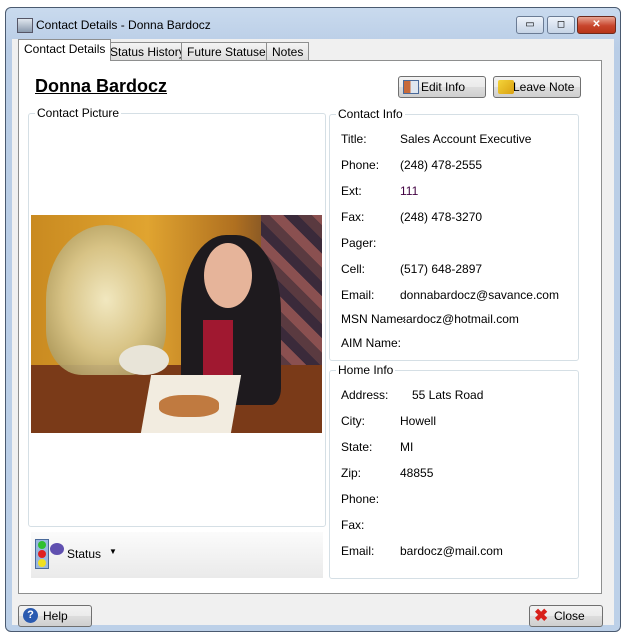  What do you see at coordinates (561, 25) in the screenshot?
I see `maximize-button: ◻` at bounding box center [561, 25].